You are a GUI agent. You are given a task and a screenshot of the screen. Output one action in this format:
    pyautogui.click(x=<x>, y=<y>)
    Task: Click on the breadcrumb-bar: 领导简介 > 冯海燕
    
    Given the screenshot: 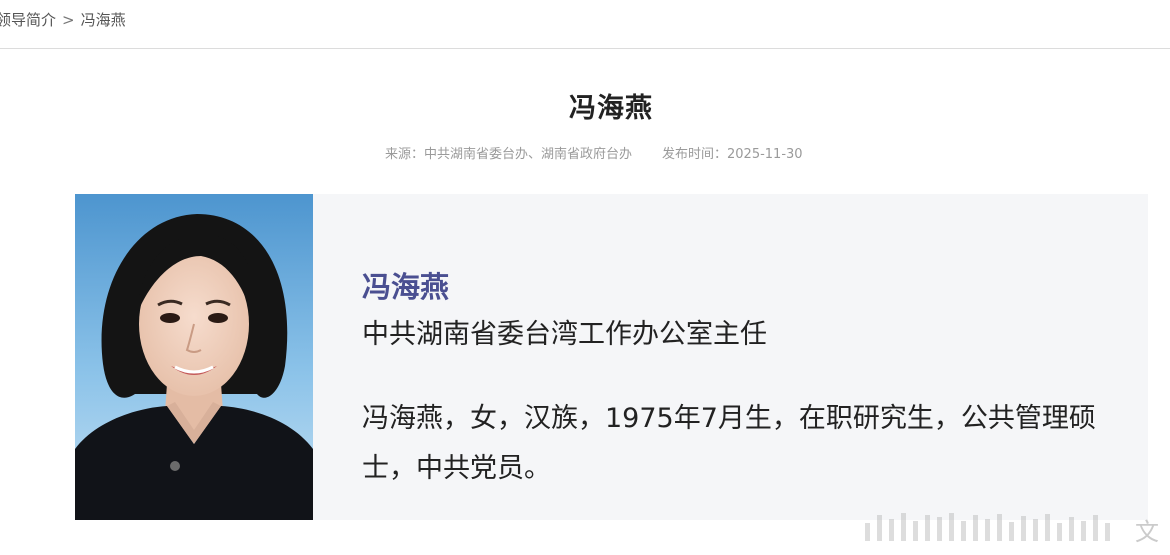 What is the action you would take?
    pyautogui.click(x=585, y=24)
    